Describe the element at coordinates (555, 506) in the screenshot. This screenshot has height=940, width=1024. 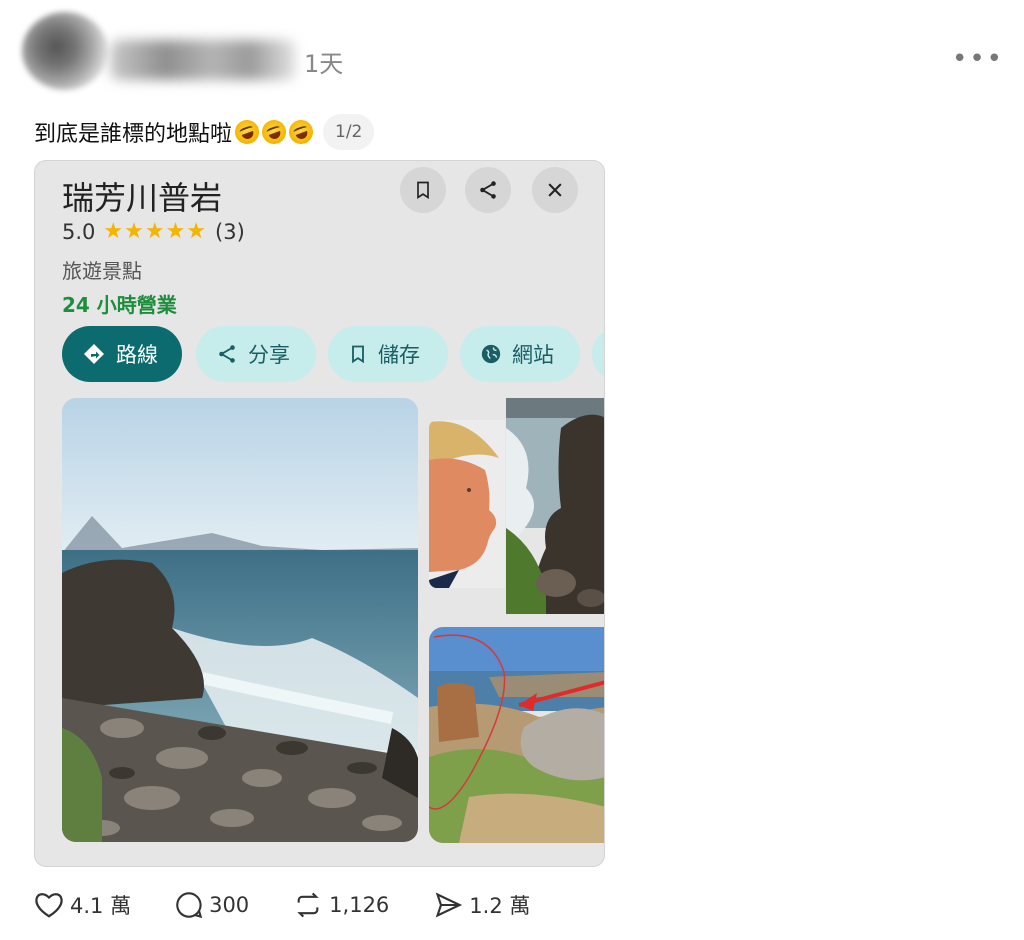
I see `photo-rock-coast` at that location.